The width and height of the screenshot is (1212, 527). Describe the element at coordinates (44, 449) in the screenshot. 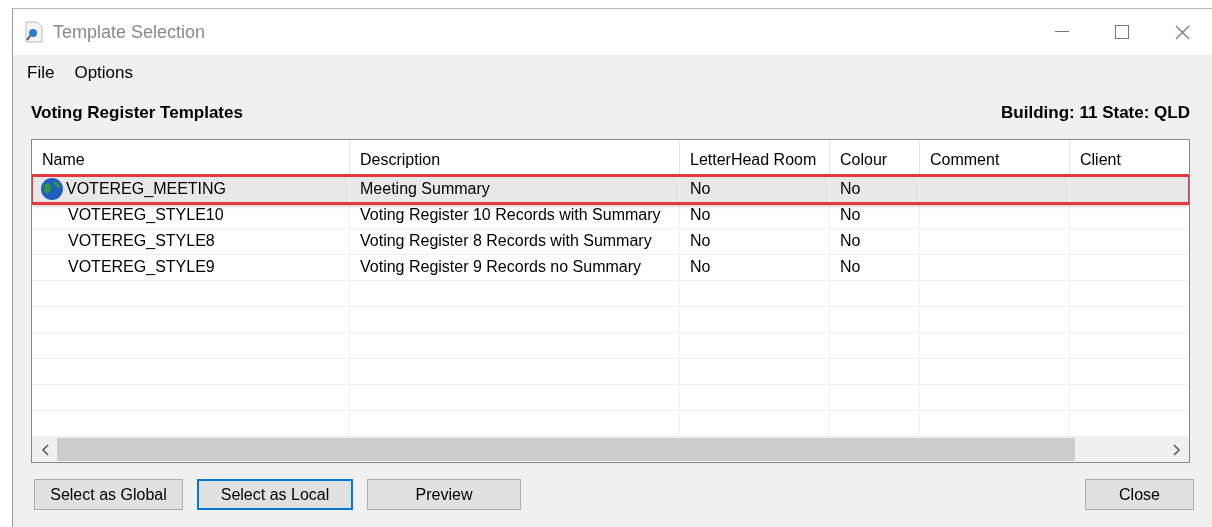

I see `scroll-left-icon` at that location.